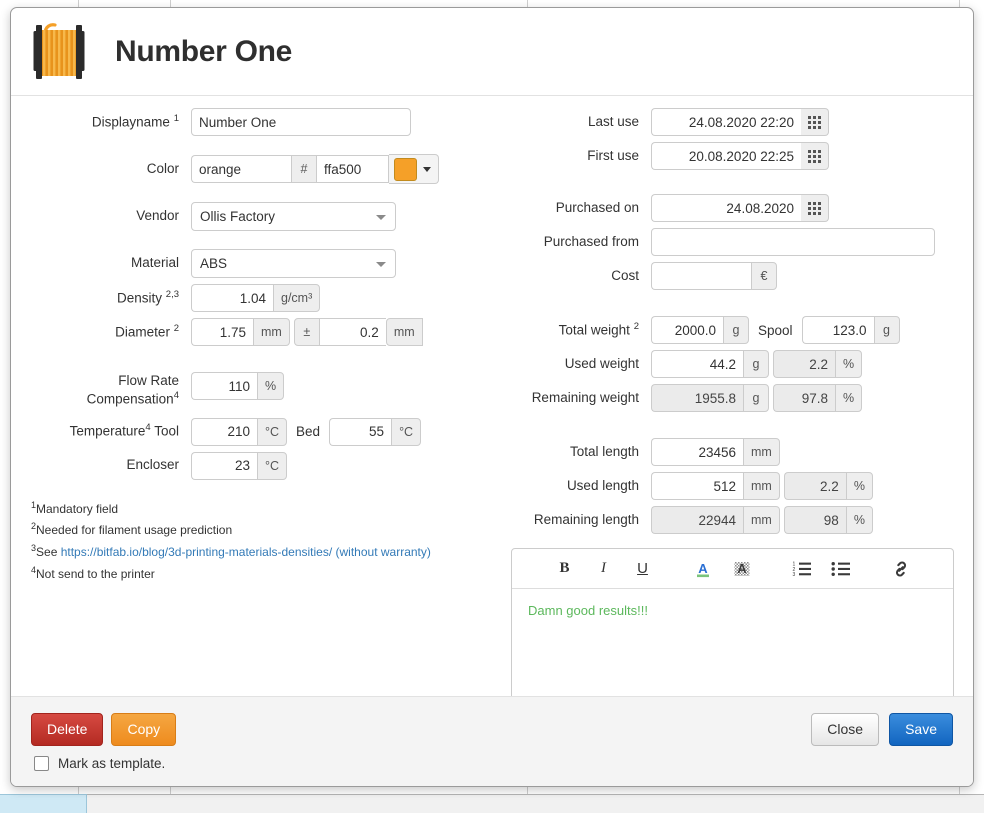 The image size is (984, 813). What do you see at coordinates (802, 569) in the screenshot?
I see `ordered-list-icon: 123` at bounding box center [802, 569].